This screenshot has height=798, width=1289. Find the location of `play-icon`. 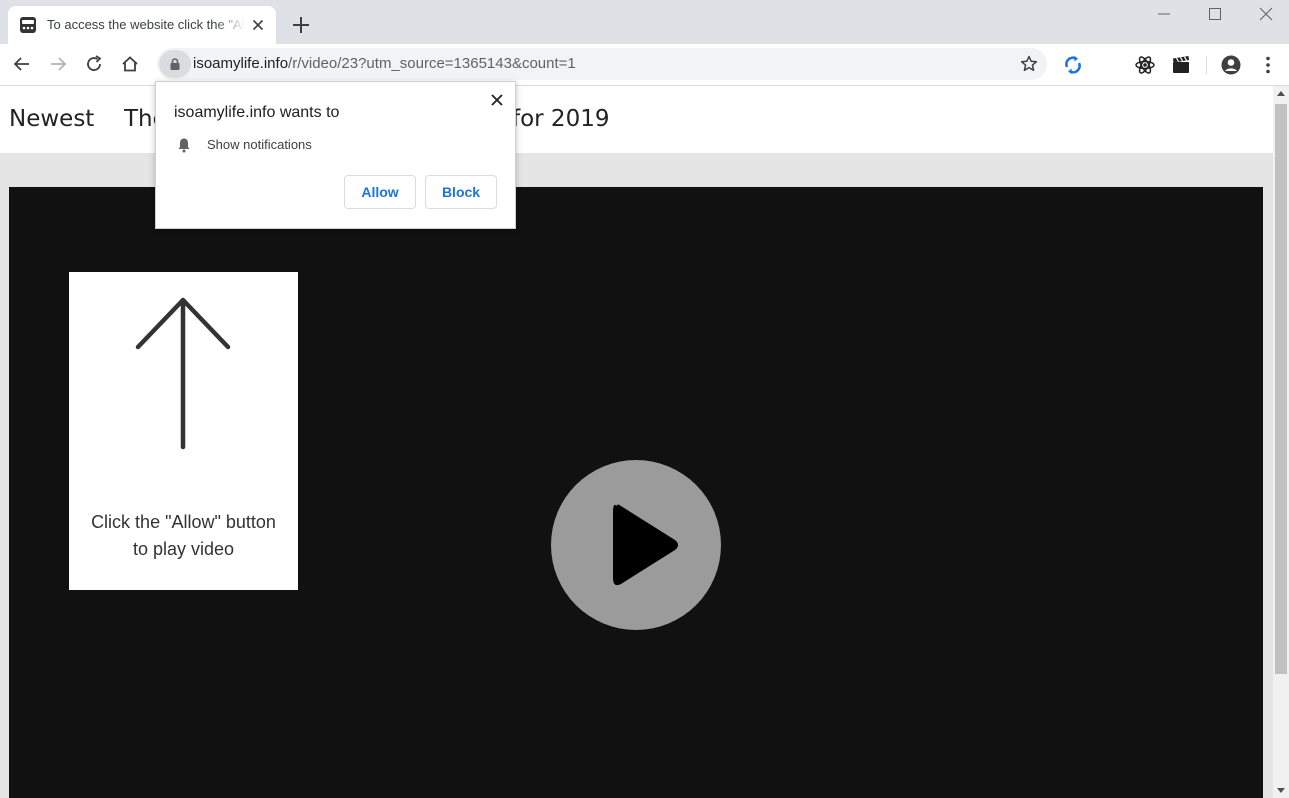

play-icon is located at coordinates (645, 545).